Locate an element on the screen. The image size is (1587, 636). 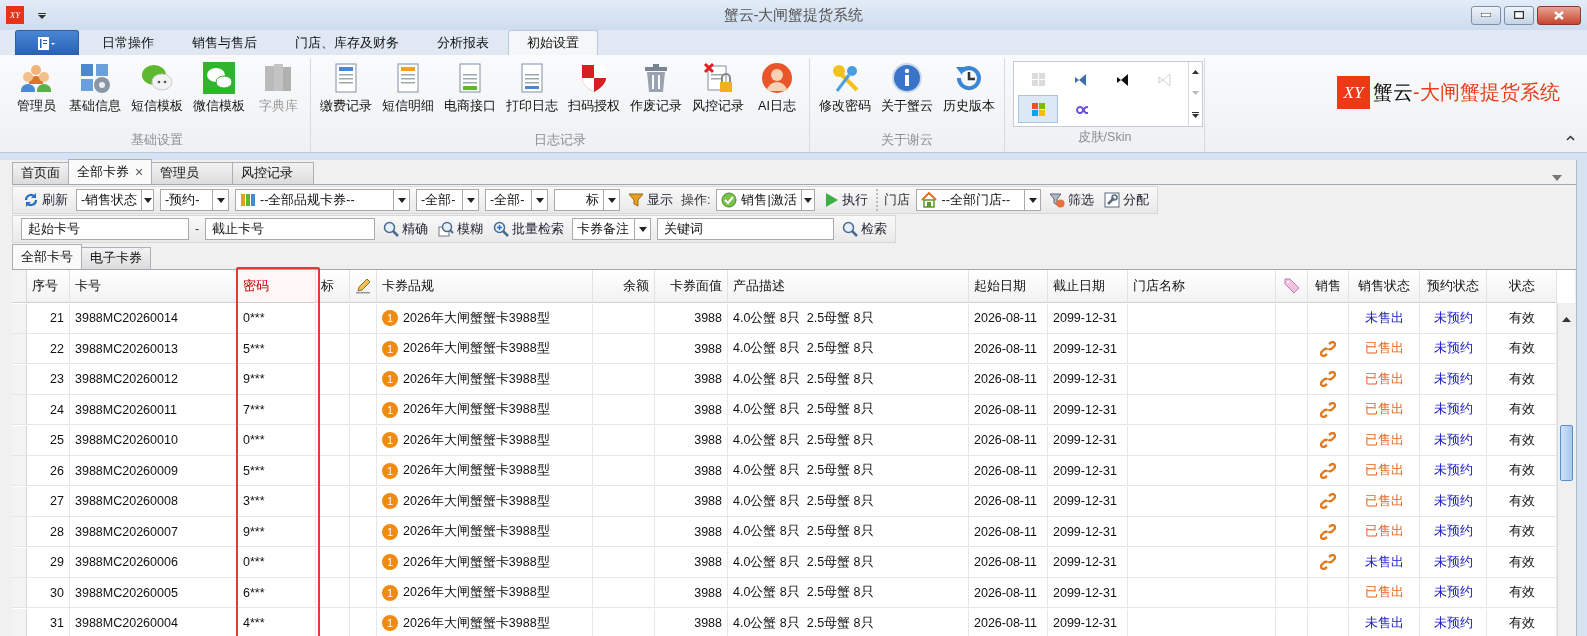
ribbon-tab: 分析报表 is located at coordinates (463, 42).